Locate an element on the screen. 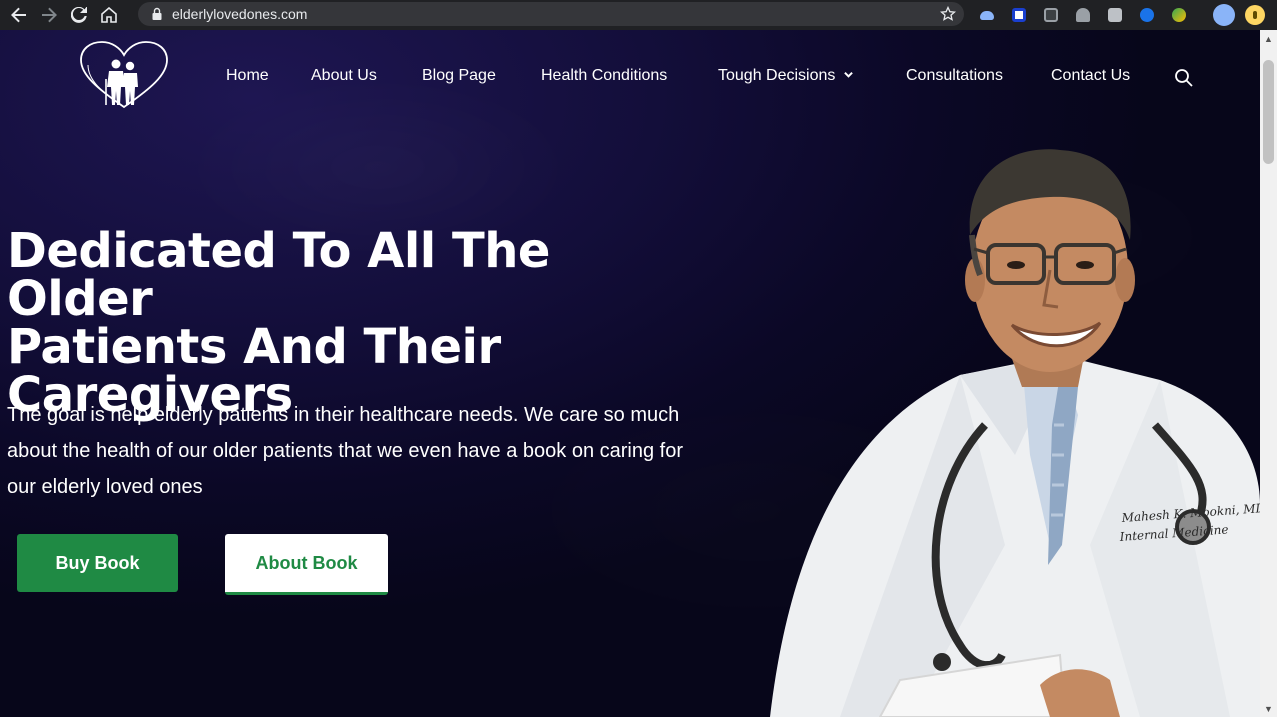 This screenshot has height=717, width=1277. extension-cloud-icon is located at coordinates (987, 15).